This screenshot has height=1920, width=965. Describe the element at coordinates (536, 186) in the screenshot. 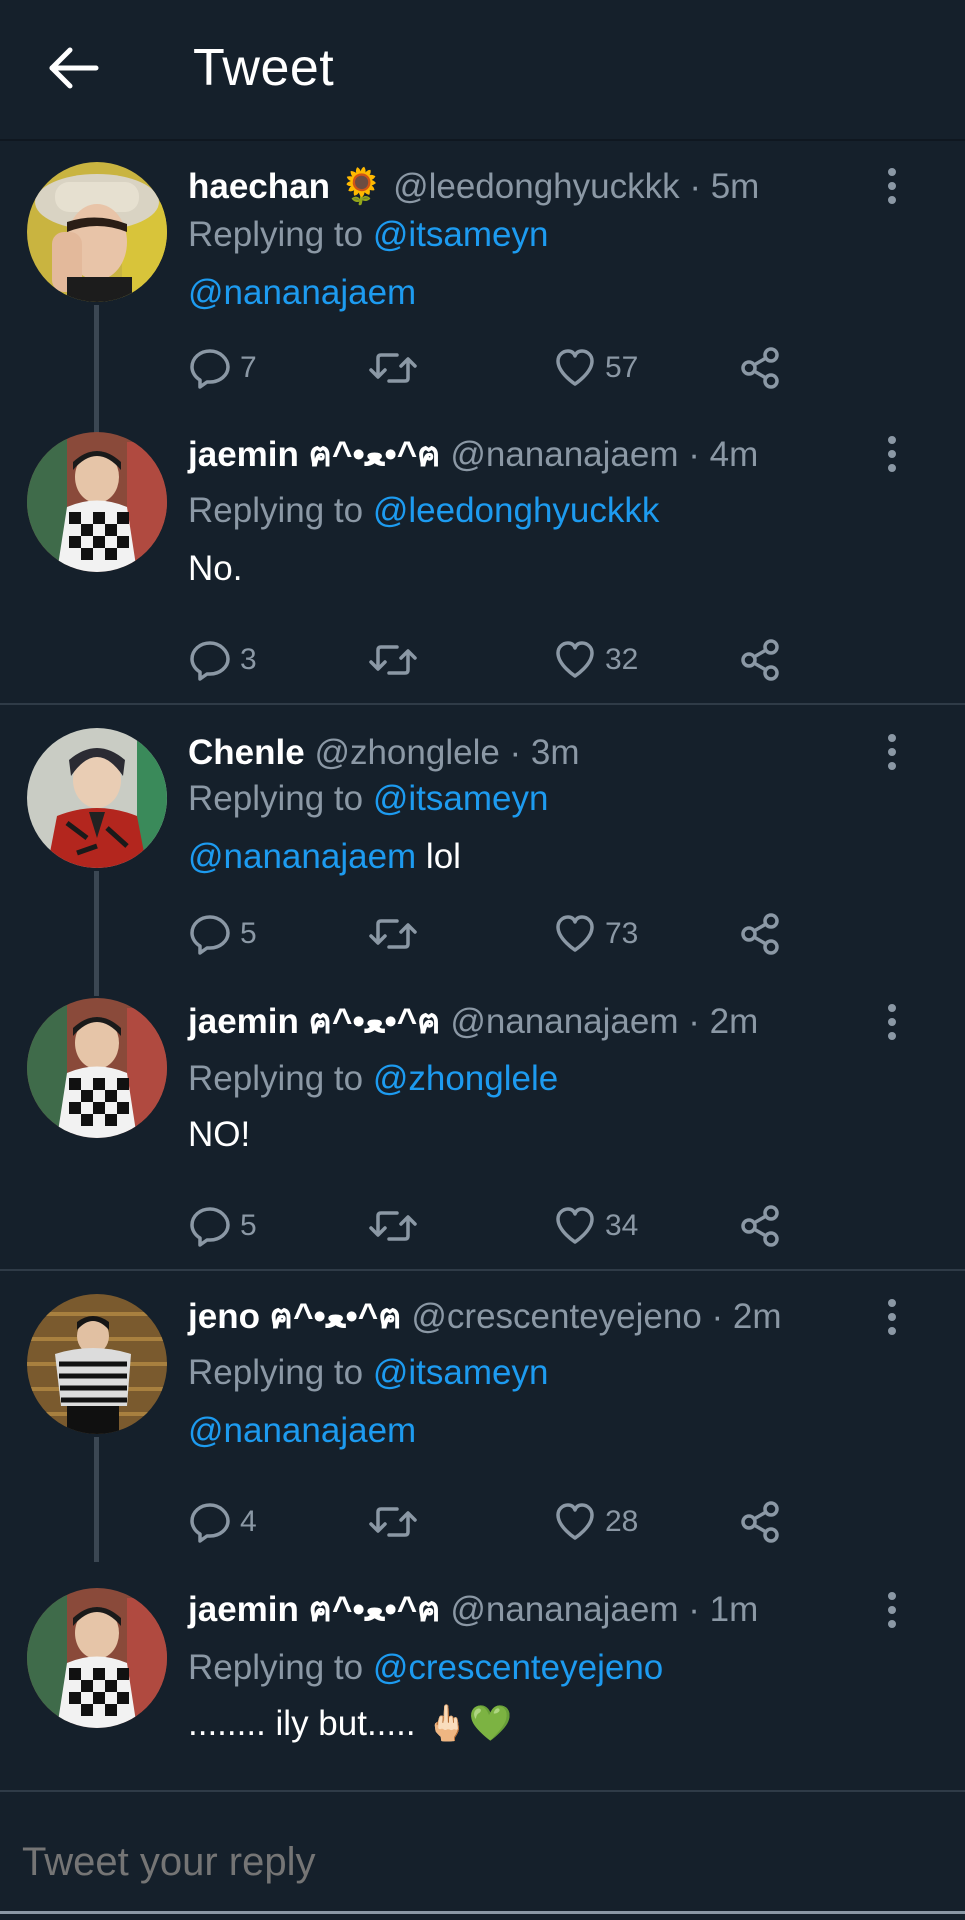

I see `username: @leedonghyuckkk` at that location.